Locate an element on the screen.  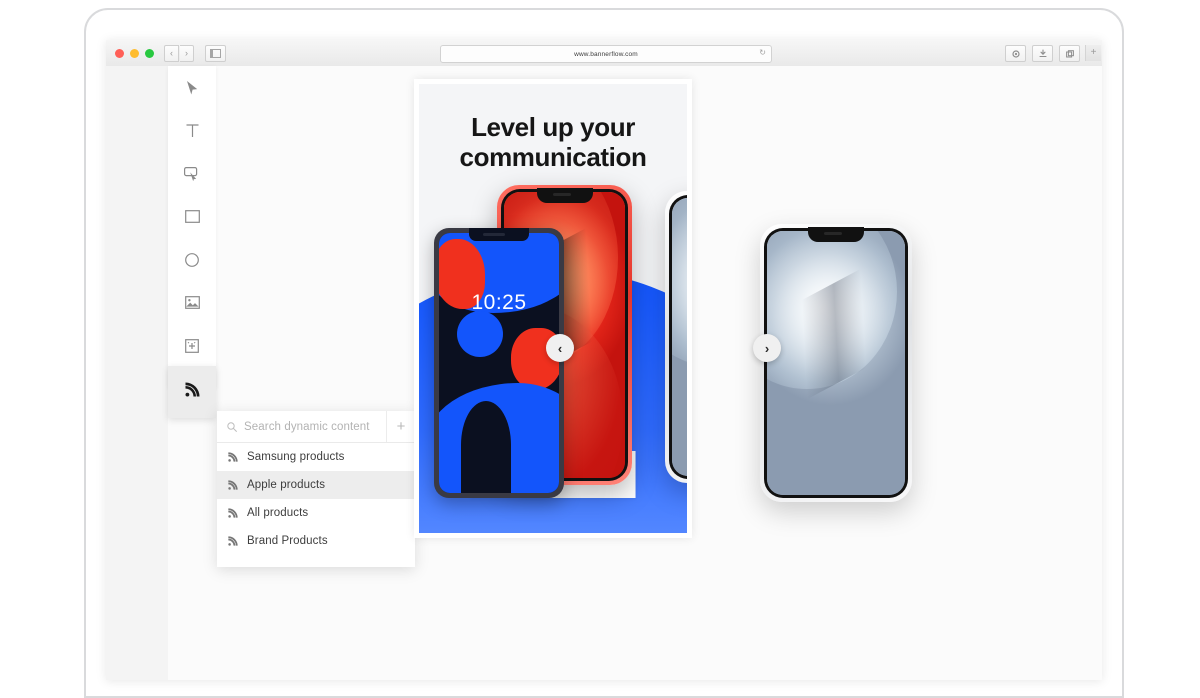
new-tab-icon is located at coordinates (1069, 53).